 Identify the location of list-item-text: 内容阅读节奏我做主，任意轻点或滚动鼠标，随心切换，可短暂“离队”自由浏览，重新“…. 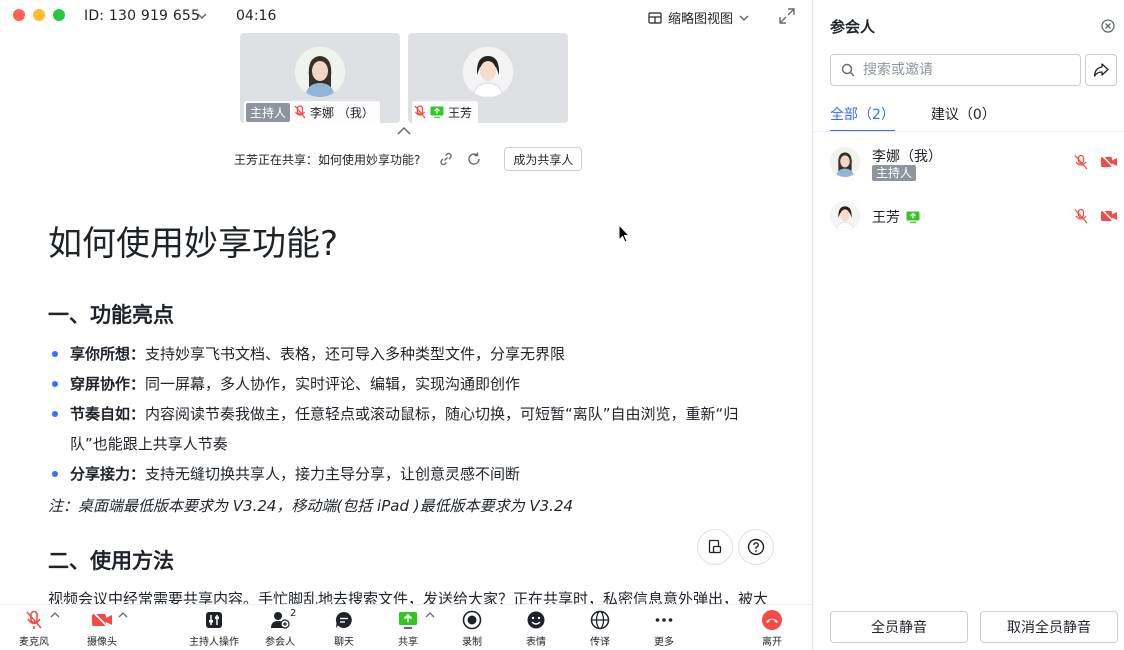
(404, 429).